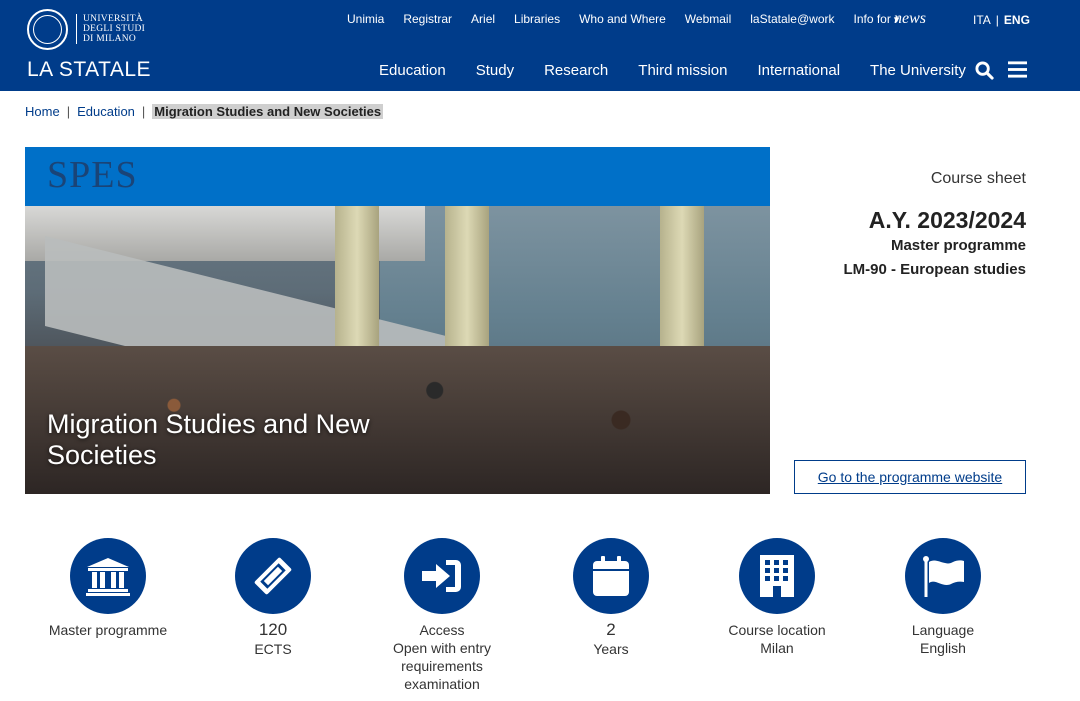 The height and width of the screenshot is (701, 1080). I want to click on duration-unit: Years, so click(611, 649).